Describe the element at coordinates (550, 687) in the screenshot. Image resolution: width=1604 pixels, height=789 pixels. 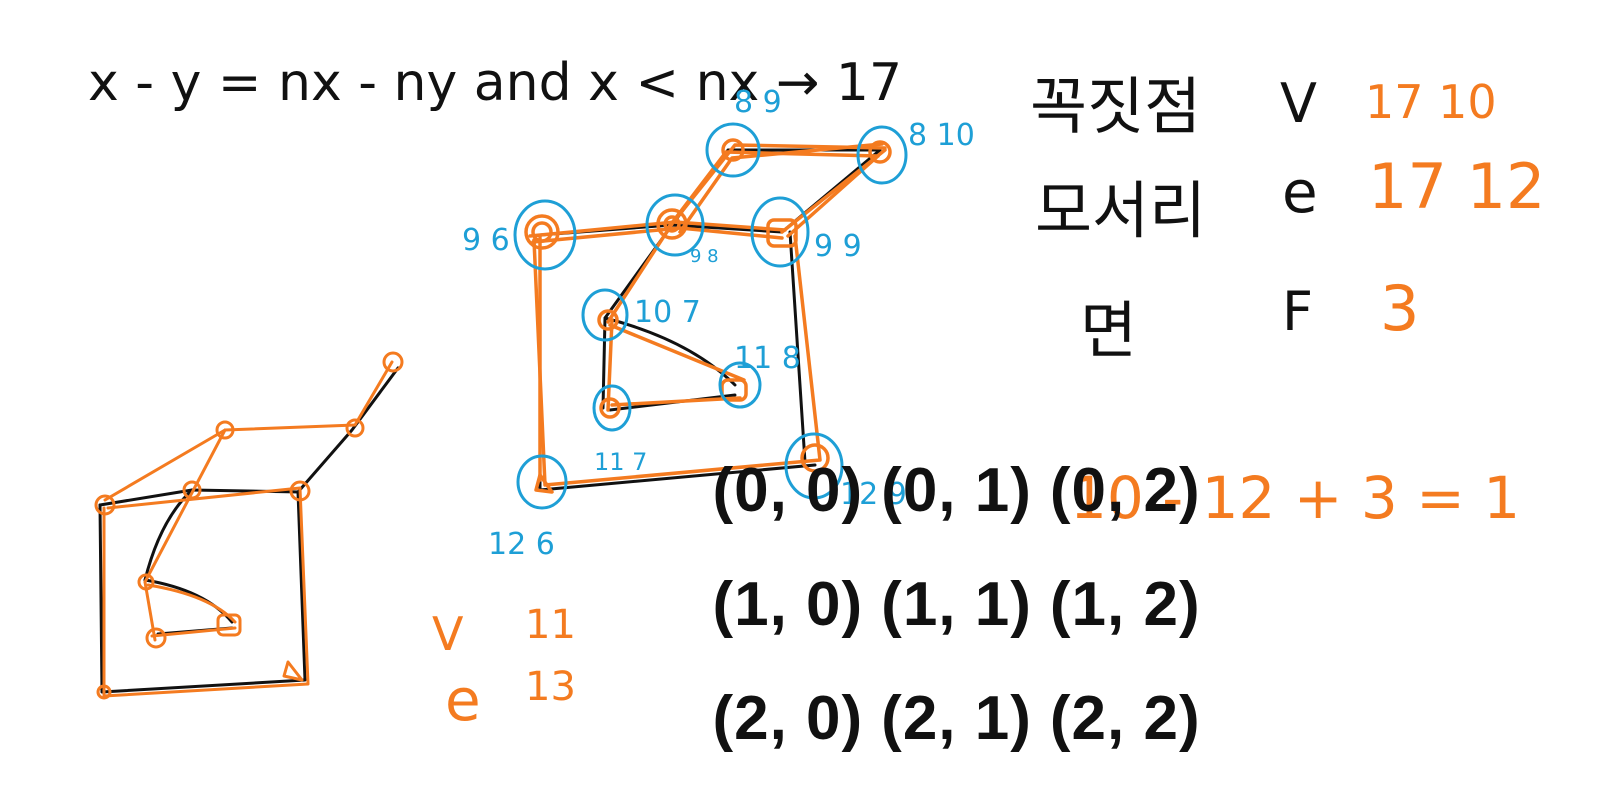
I see `small-e-value: 13` at that location.